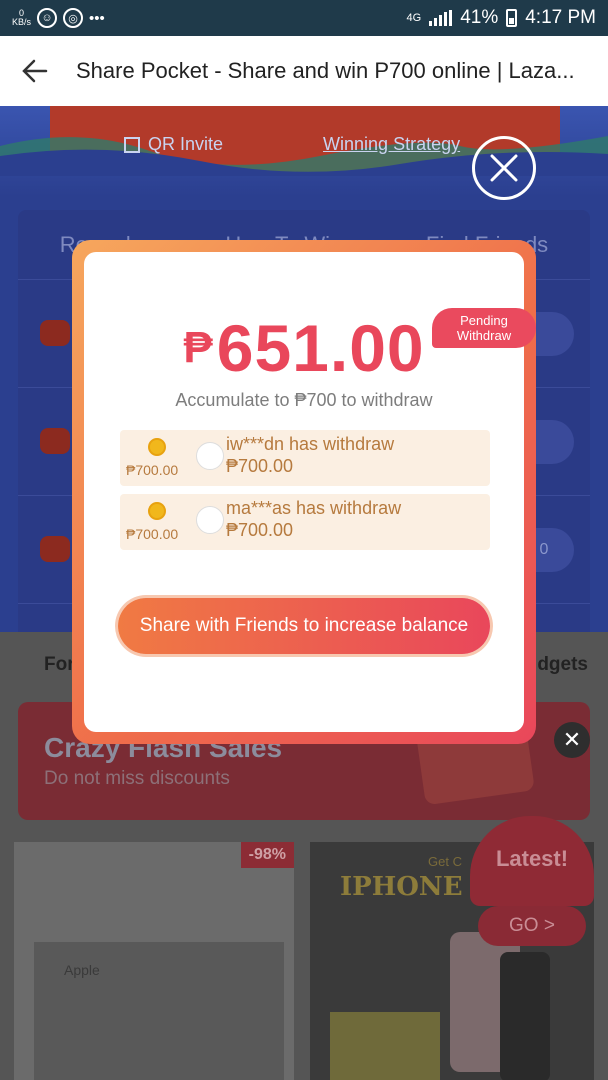  I want to click on close-modal-button, so click(504, 168).